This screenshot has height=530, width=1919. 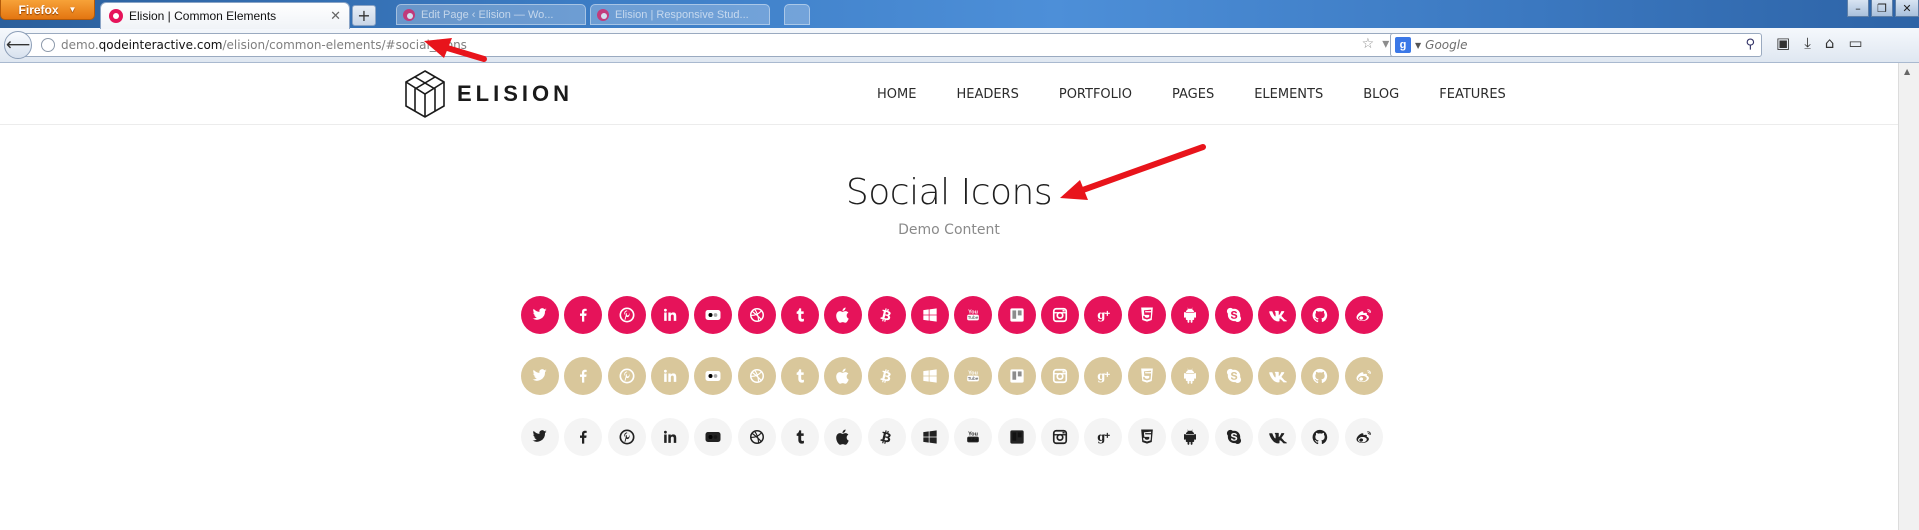 What do you see at coordinates (1807, 43) in the screenshot?
I see `download-icon: ⤓` at bounding box center [1807, 43].